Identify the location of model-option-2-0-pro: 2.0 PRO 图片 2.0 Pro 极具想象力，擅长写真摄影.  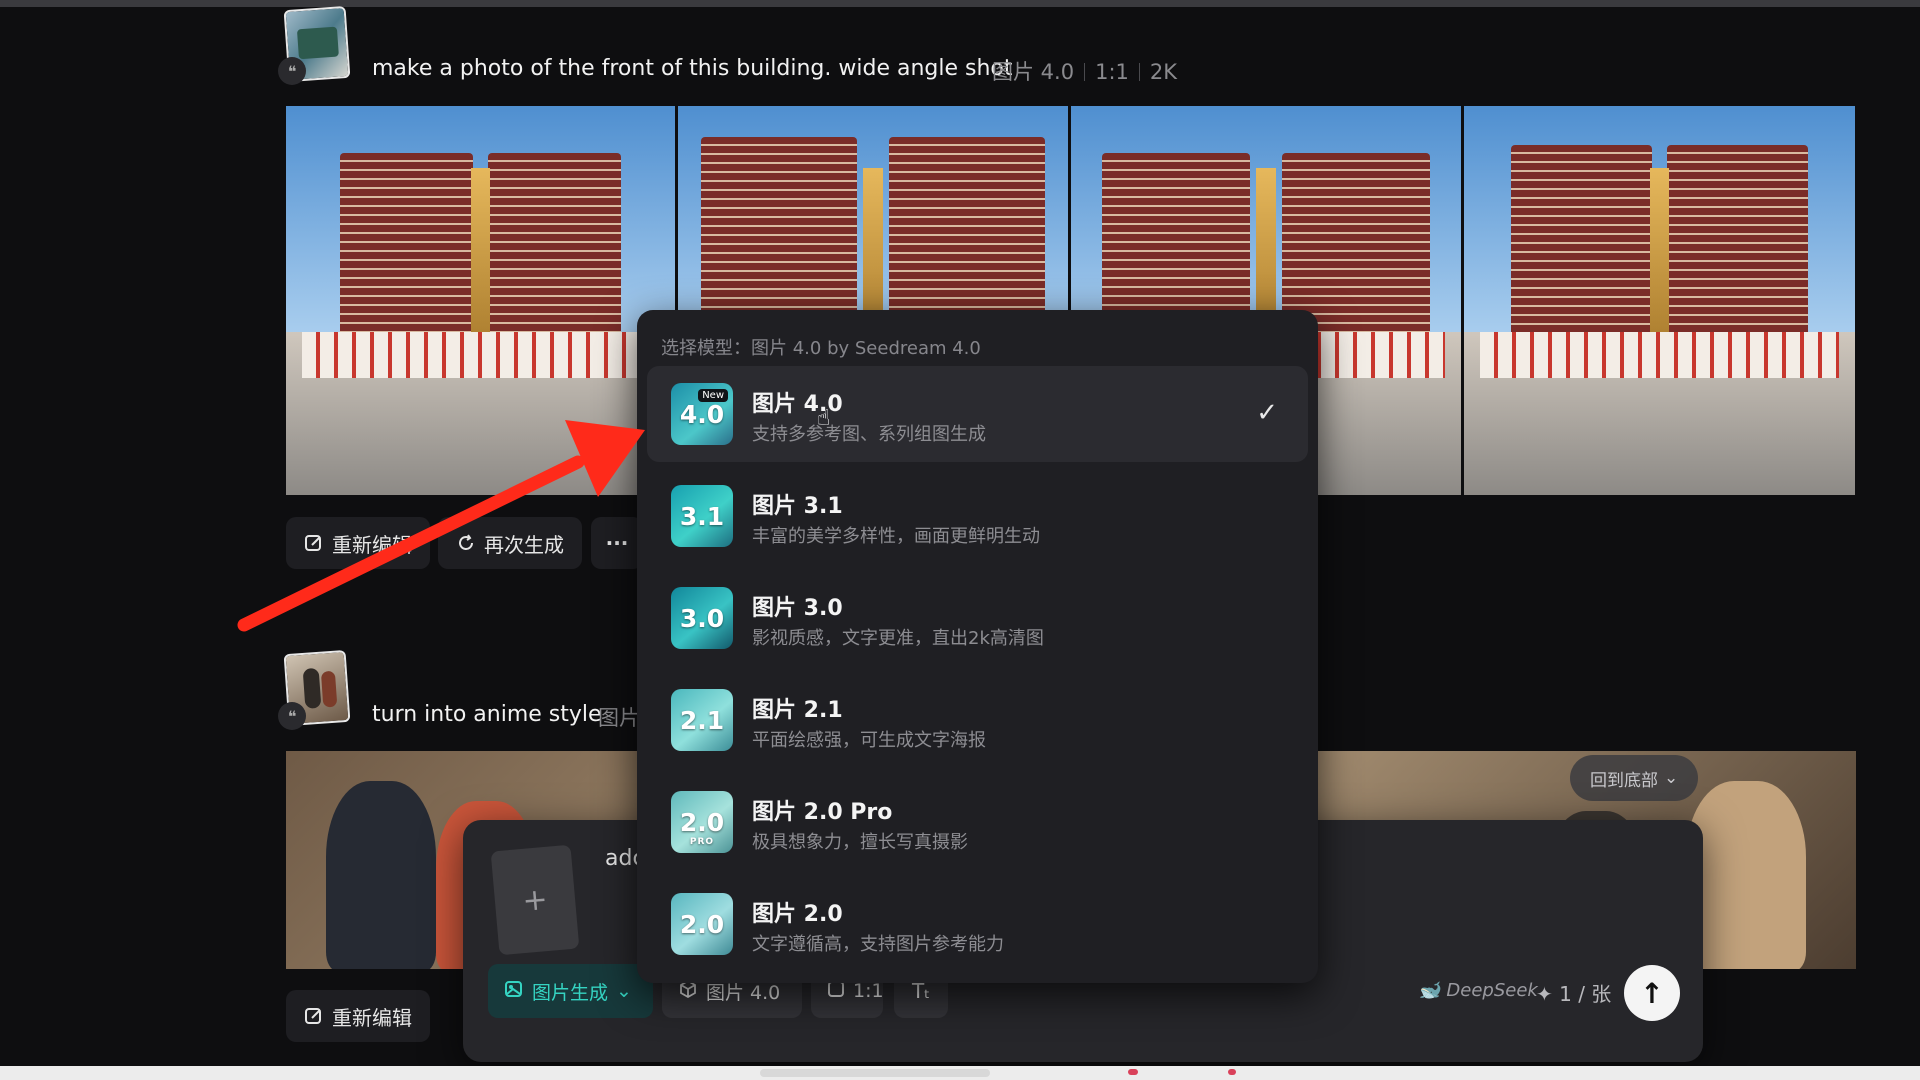
(977, 822).